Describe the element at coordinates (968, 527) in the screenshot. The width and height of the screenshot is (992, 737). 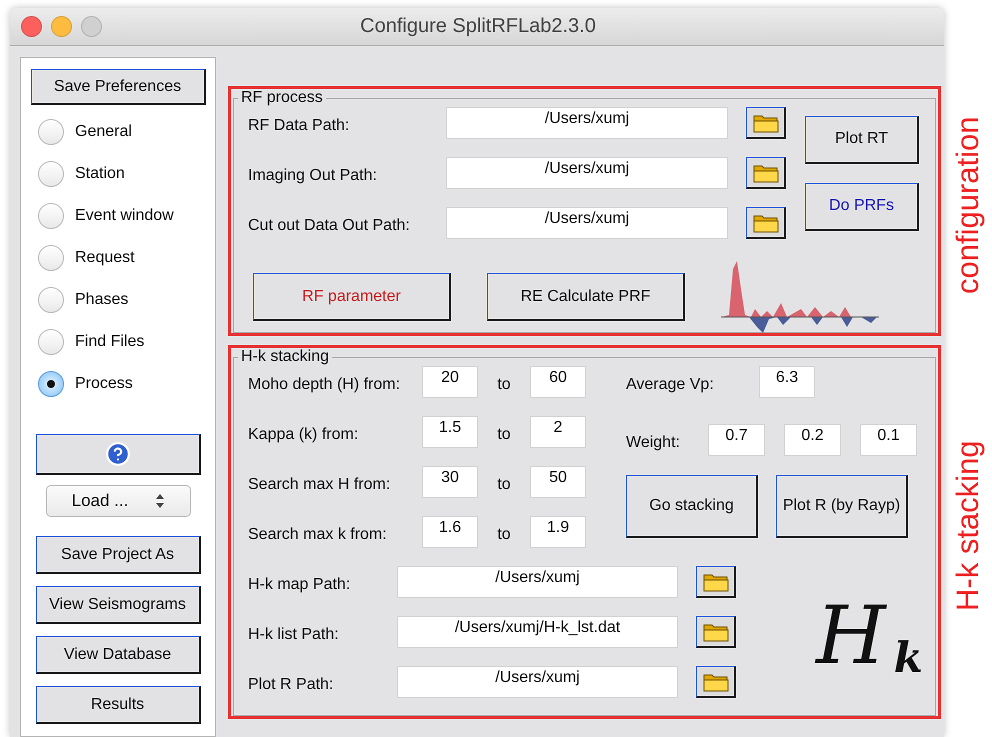
I see `annotation-label: H-k stacking` at that location.